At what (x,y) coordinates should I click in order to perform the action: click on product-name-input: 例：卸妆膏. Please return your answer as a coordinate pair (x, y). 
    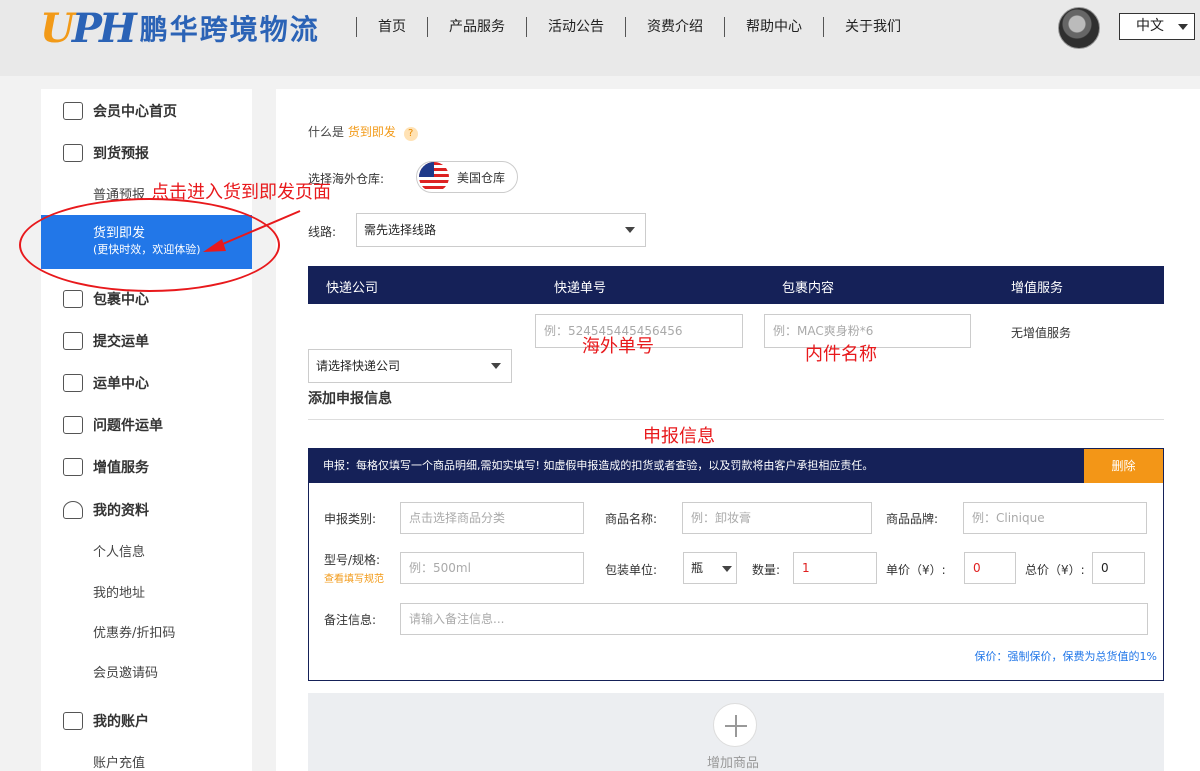
    Looking at the image, I should click on (777, 518).